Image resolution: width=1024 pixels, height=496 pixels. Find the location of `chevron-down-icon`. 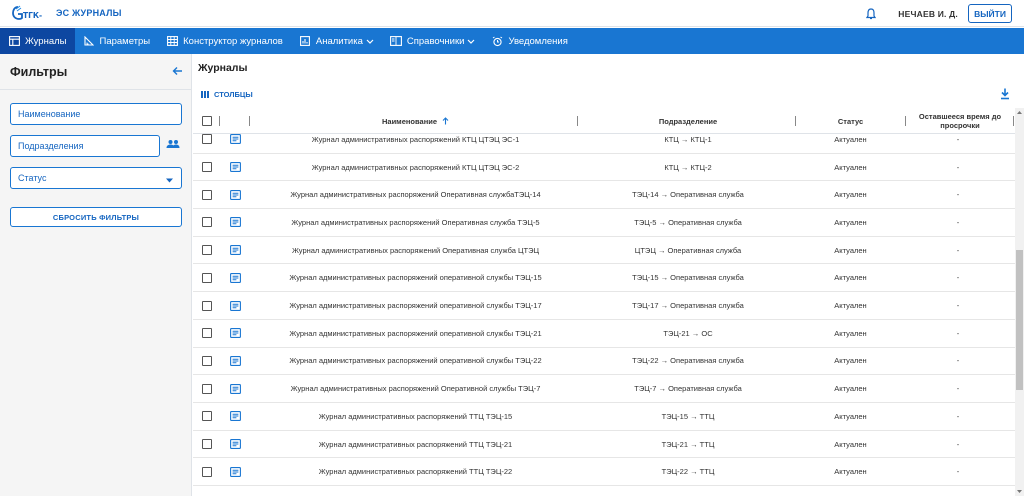

chevron-down-icon is located at coordinates (471, 41).